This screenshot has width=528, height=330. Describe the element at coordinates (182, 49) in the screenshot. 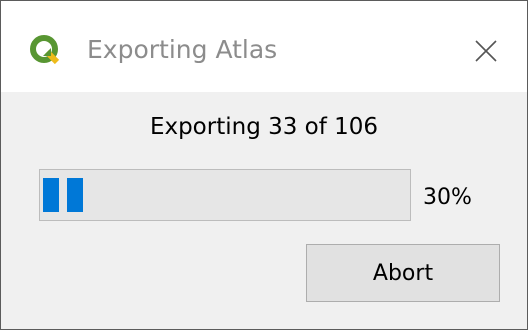

I see `window-title: Exporting Atlas` at that location.